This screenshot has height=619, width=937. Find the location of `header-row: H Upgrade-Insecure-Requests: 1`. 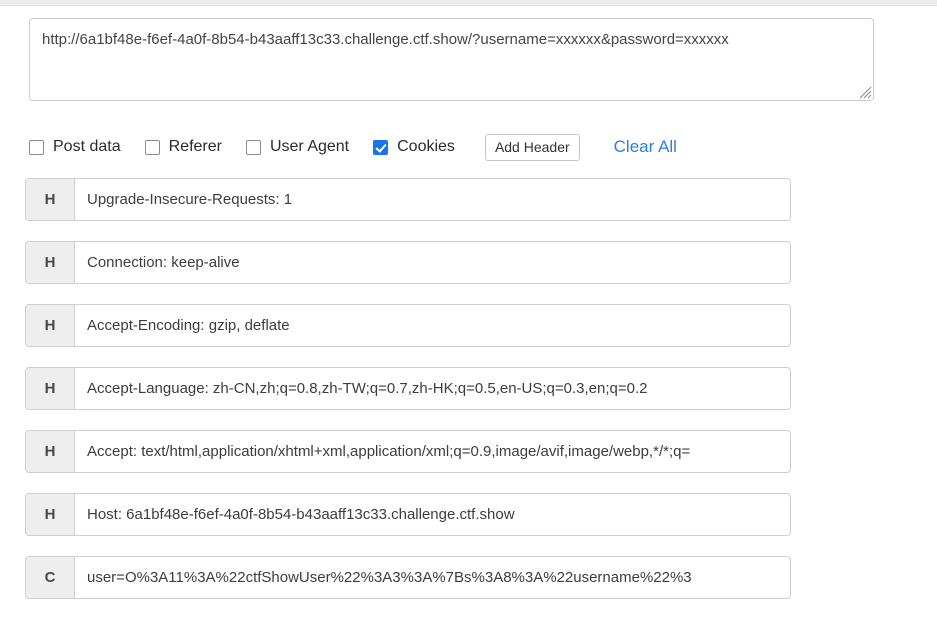

header-row: H Upgrade-Insecure-Requests: 1 is located at coordinates (408, 199).